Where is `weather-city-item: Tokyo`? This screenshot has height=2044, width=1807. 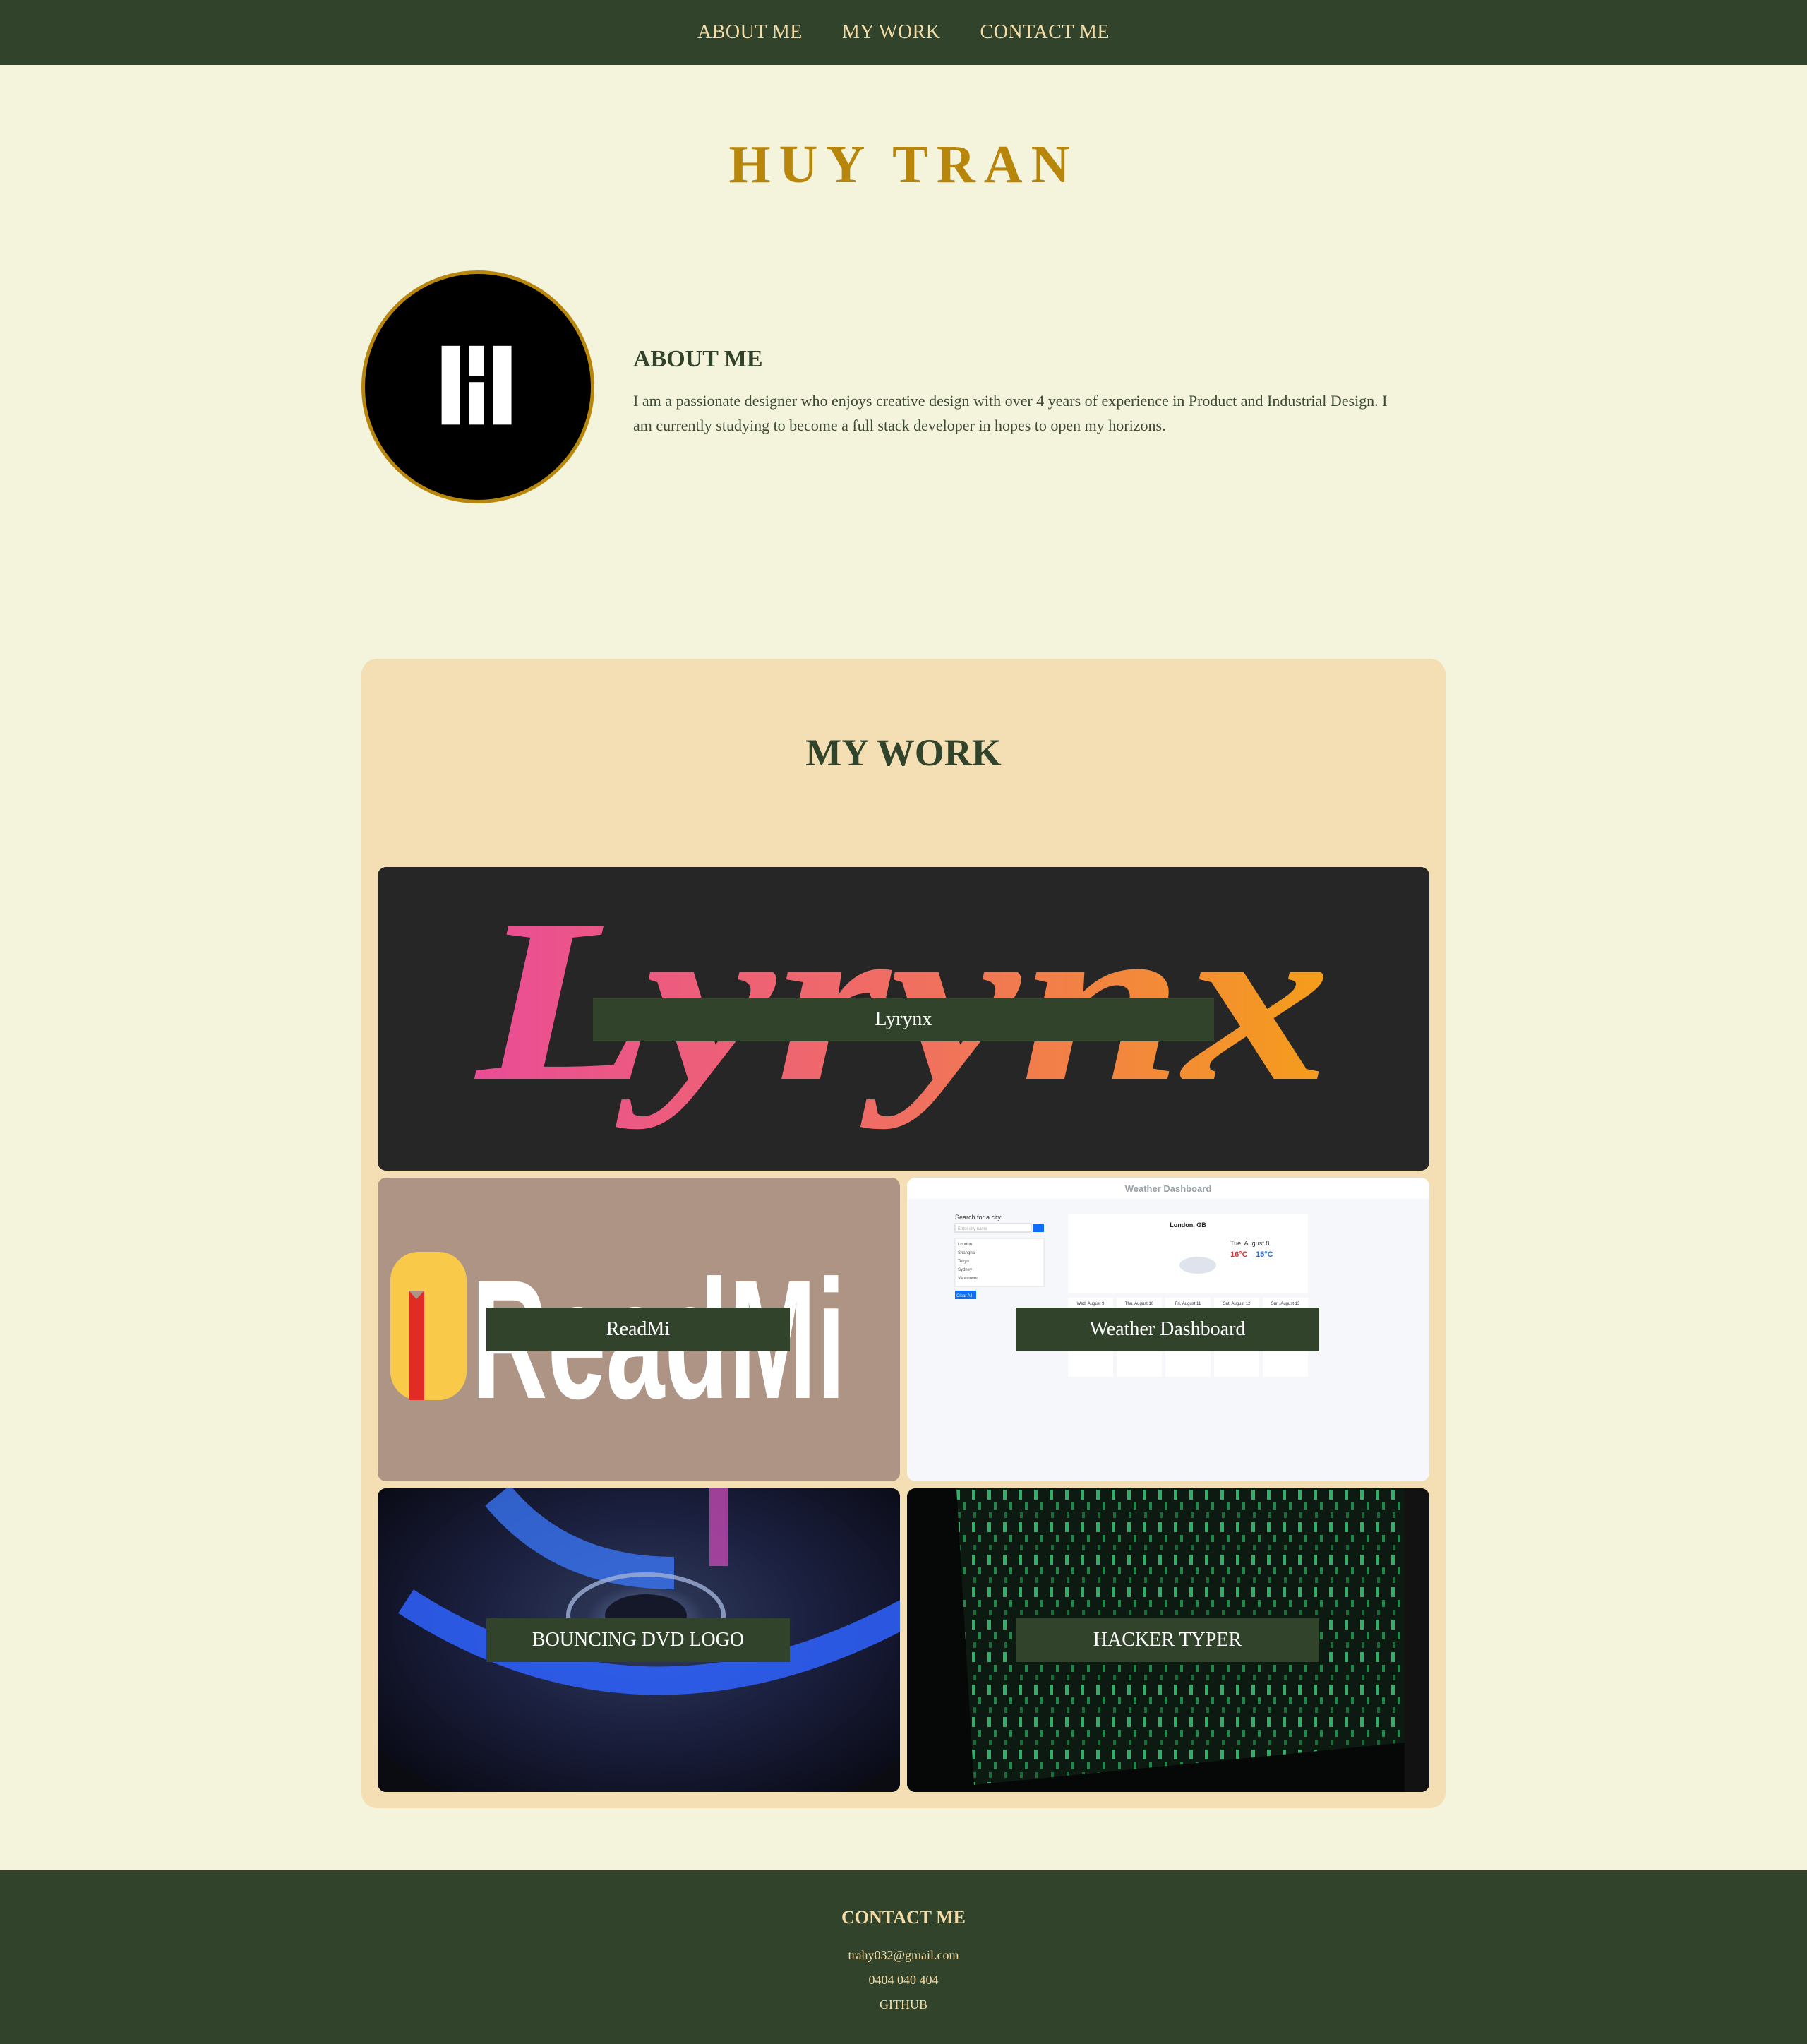
weather-city-item: Tokyo is located at coordinates (963, 1262).